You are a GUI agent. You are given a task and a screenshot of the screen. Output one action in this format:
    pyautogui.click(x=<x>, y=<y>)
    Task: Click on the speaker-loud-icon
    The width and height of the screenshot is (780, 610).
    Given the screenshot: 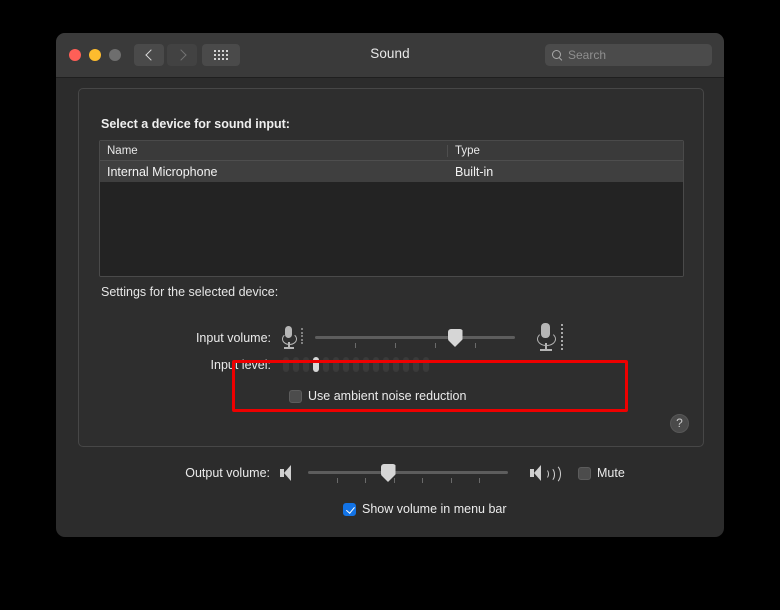 What is the action you would take?
    pyautogui.click(x=547, y=474)
    